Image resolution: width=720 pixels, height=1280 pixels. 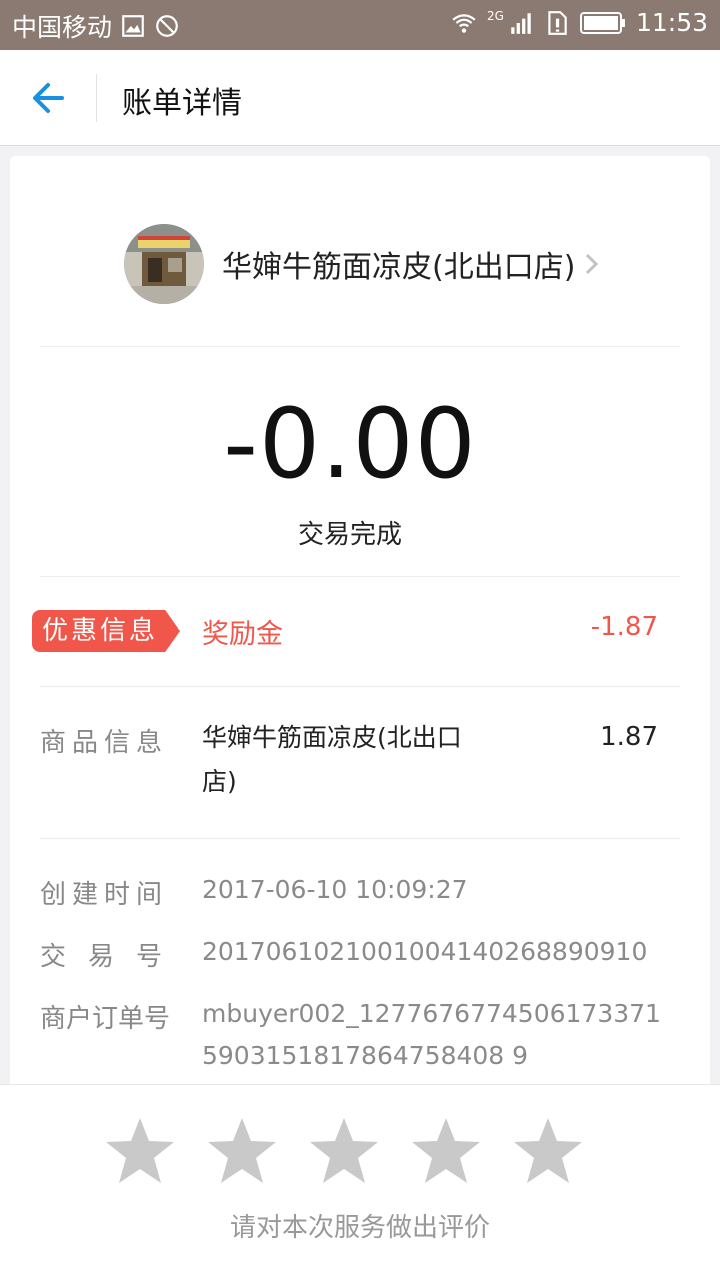 What do you see at coordinates (167, 26) in the screenshot?
I see `do-not-disturb-icon` at bounding box center [167, 26].